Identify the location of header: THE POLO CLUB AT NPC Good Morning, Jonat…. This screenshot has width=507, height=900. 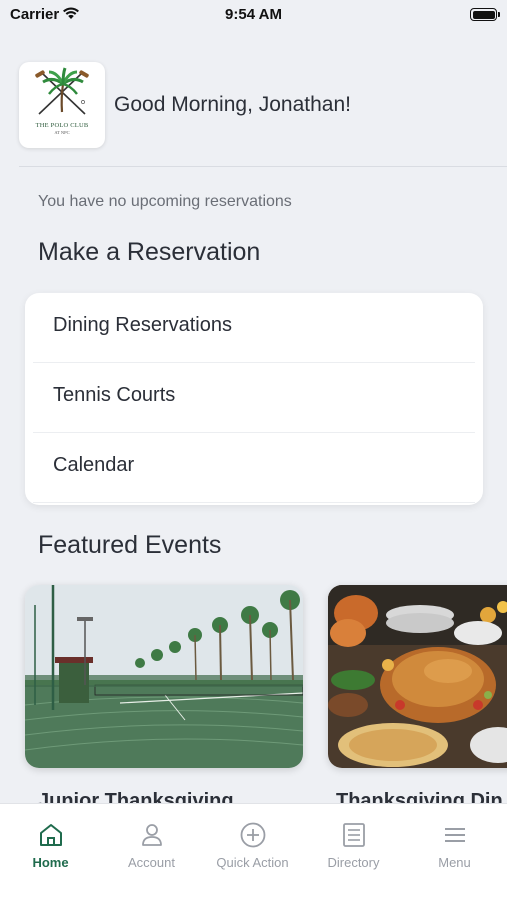
(263, 105).